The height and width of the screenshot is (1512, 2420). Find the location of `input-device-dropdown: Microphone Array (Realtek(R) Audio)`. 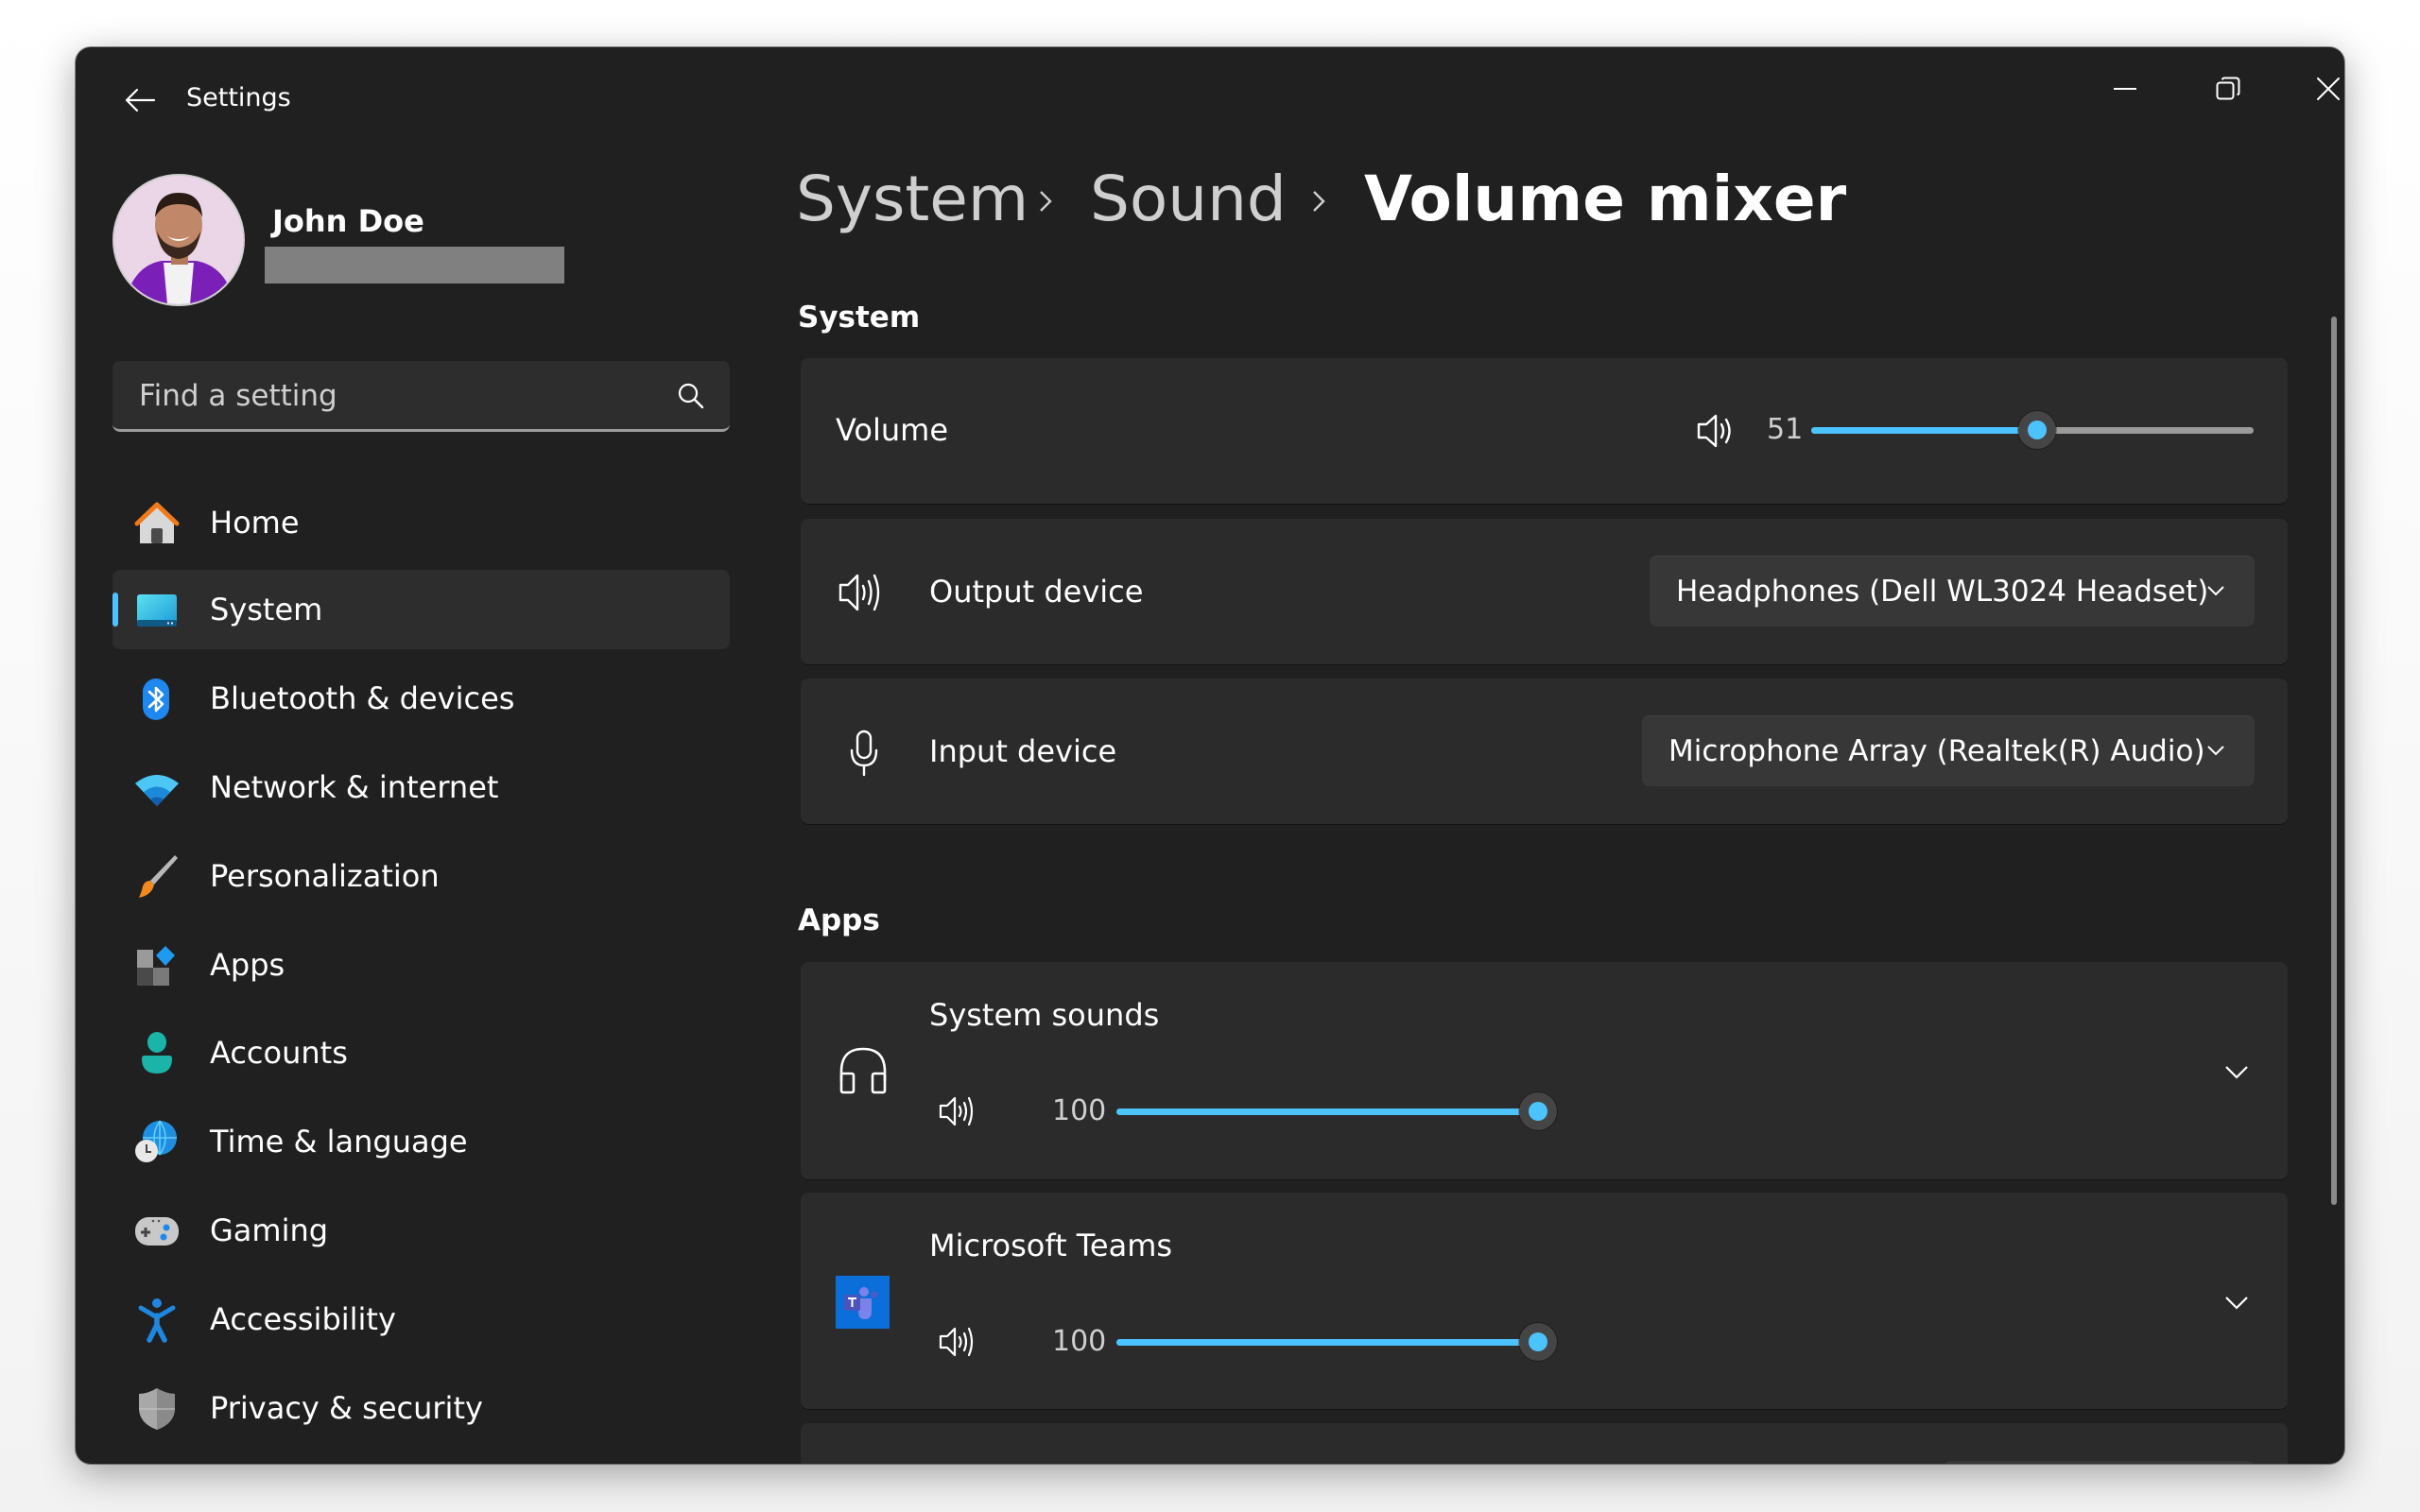

input-device-dropdown: Microphone Array (Realtek(R) Audio) is located at coordinates (1949, 750).